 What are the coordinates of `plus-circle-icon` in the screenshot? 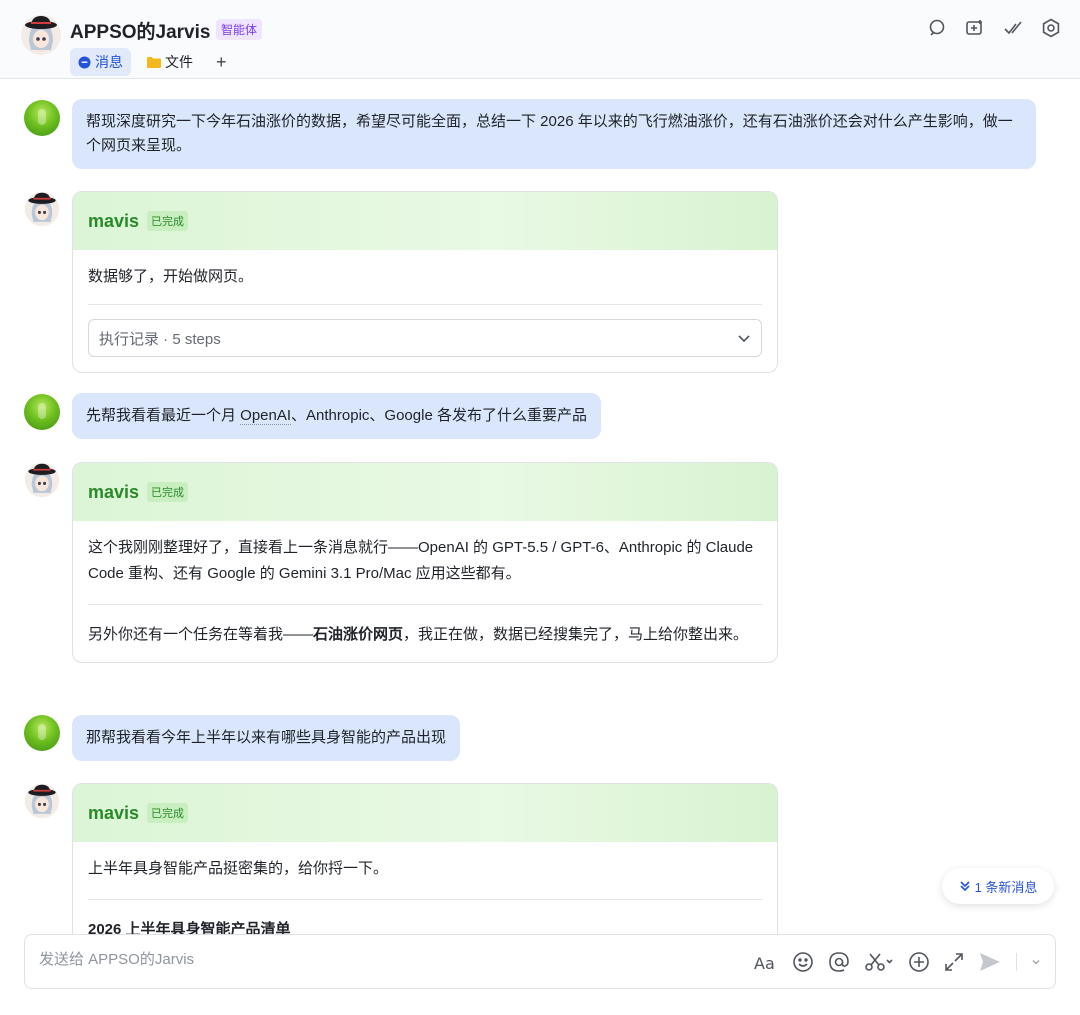 It's located at (919, 962).